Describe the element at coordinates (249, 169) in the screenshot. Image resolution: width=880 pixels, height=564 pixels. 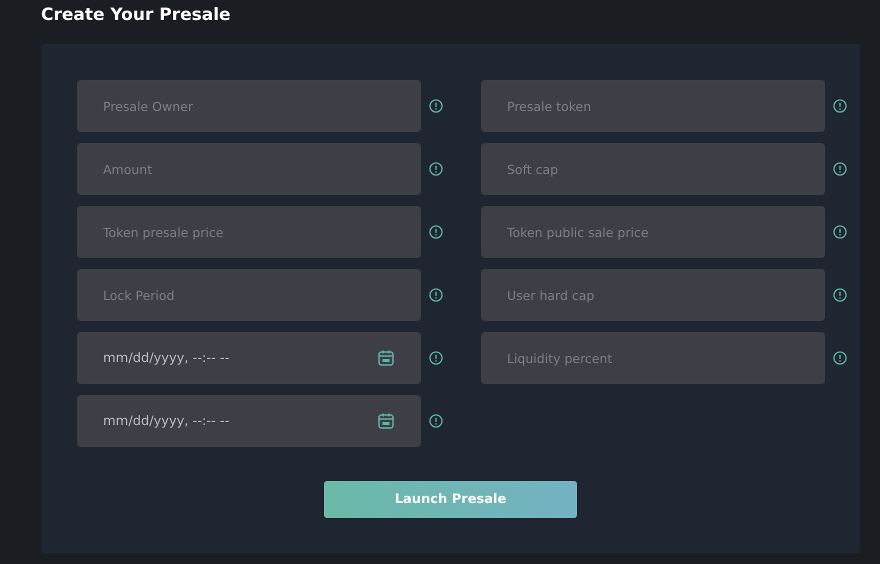
I see `text-field: Amount` at that location.